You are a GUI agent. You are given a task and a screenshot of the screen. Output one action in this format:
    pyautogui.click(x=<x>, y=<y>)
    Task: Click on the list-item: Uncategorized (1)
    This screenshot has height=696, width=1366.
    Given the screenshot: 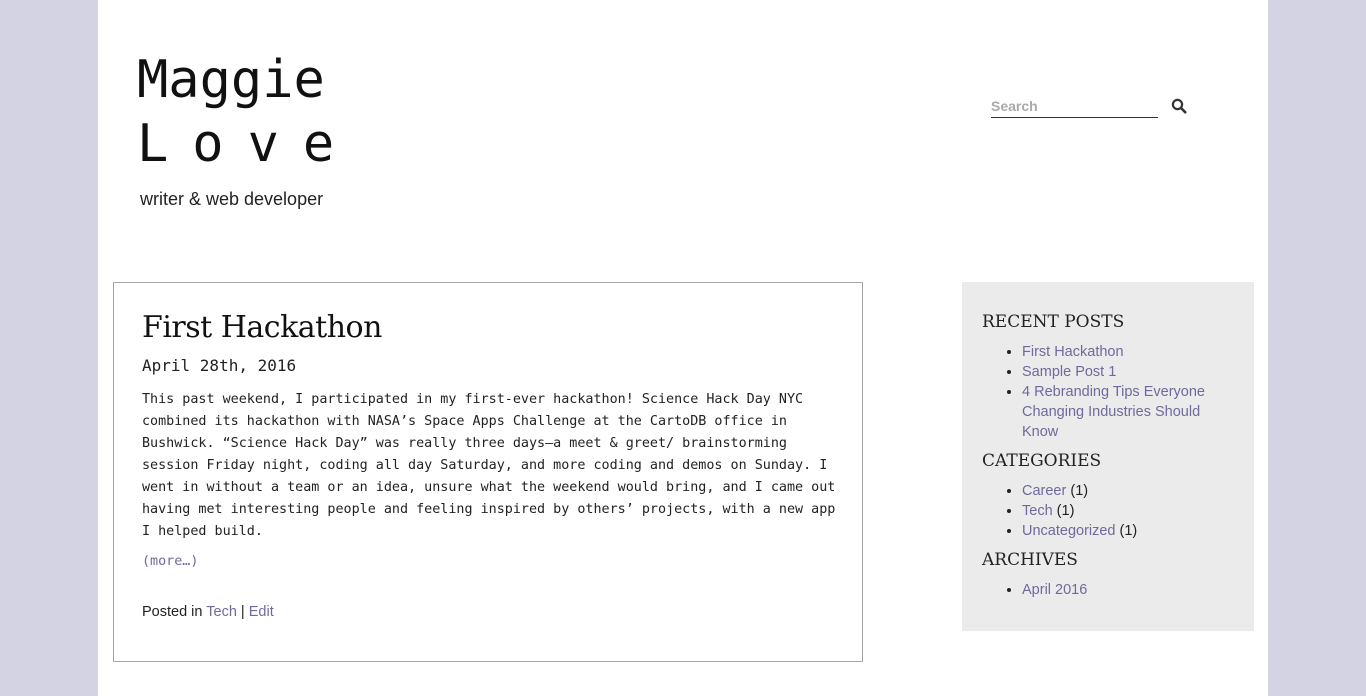 What is the action you would take?
    pyautogui.click(x=1122, y=531)
    